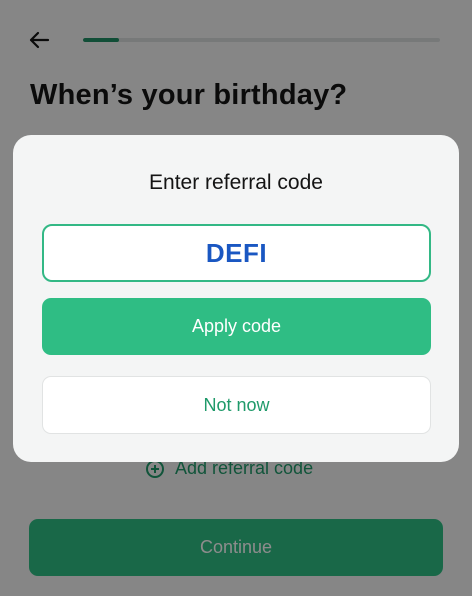  What do you see at coordinates (236, 182) in the screenshot?
I see `dialog-title: Enter referral code` at bounding box center [236, 182].